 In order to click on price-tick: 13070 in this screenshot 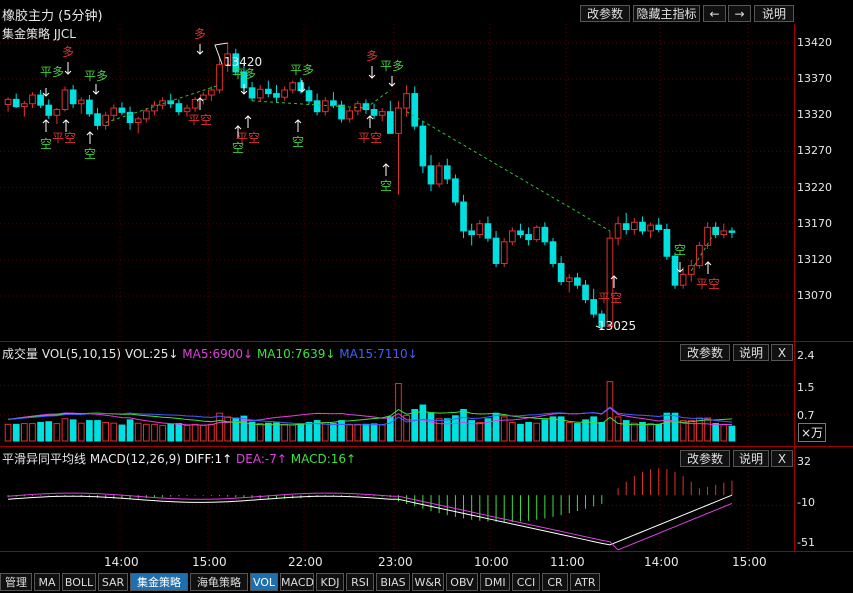, I will do `click(814, 295)`.